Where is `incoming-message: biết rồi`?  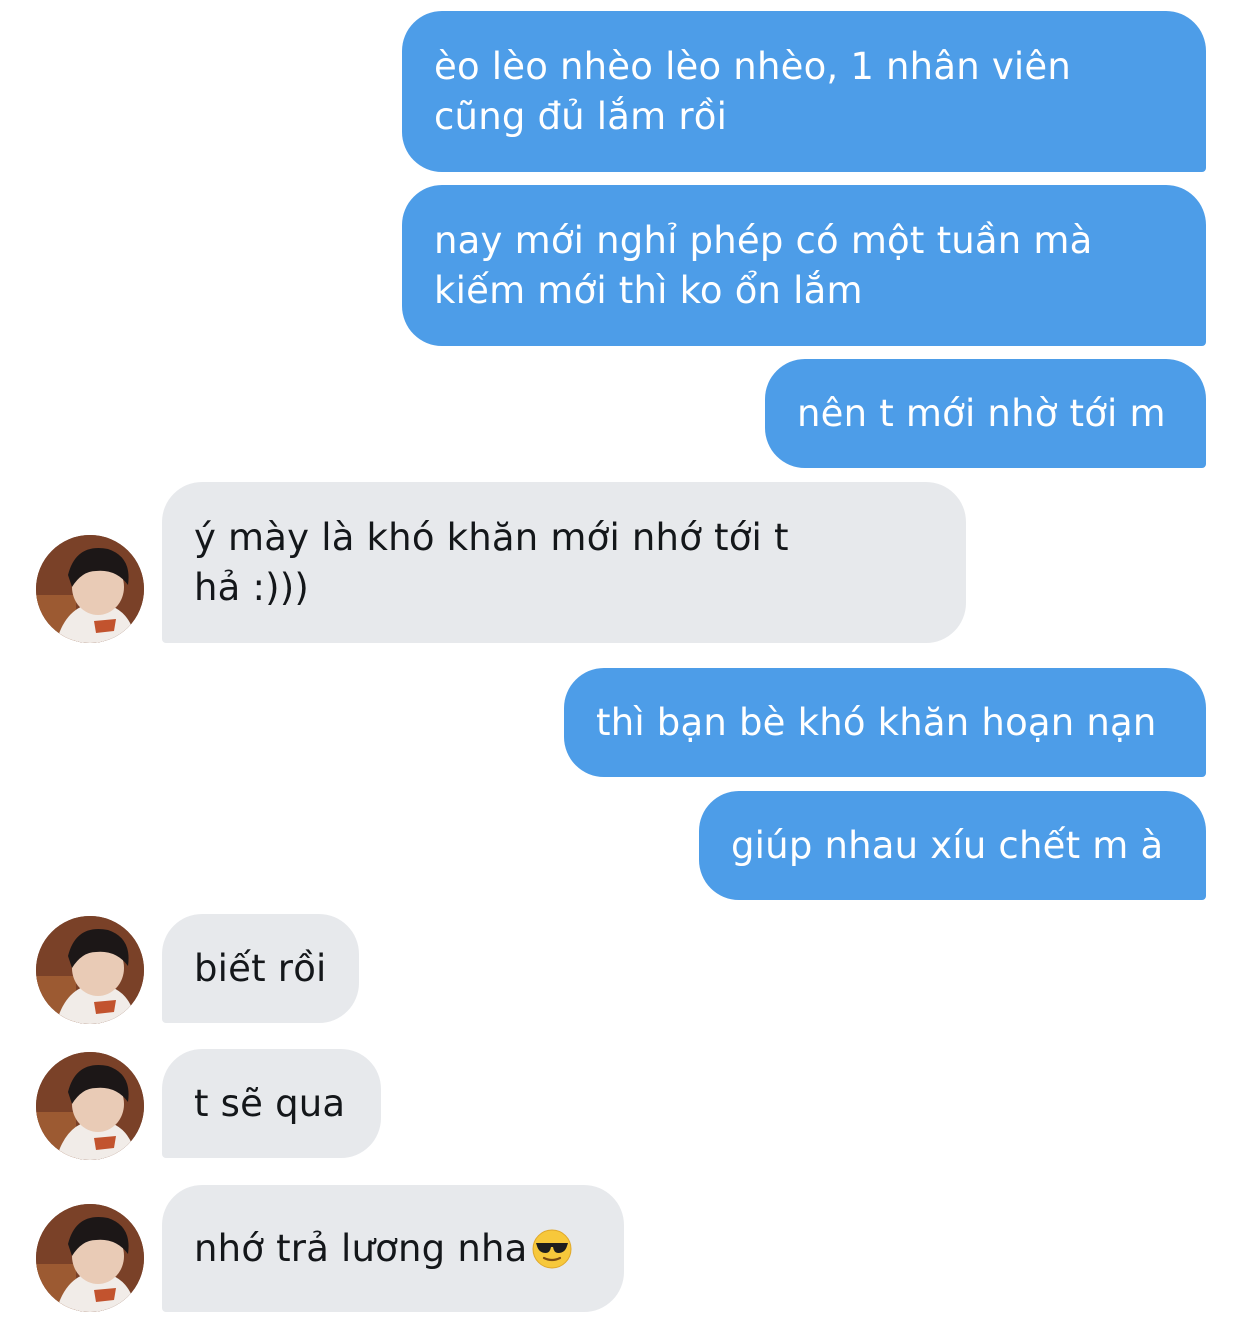 incoming-message: biết rồi is located at coordinates (260, 968).